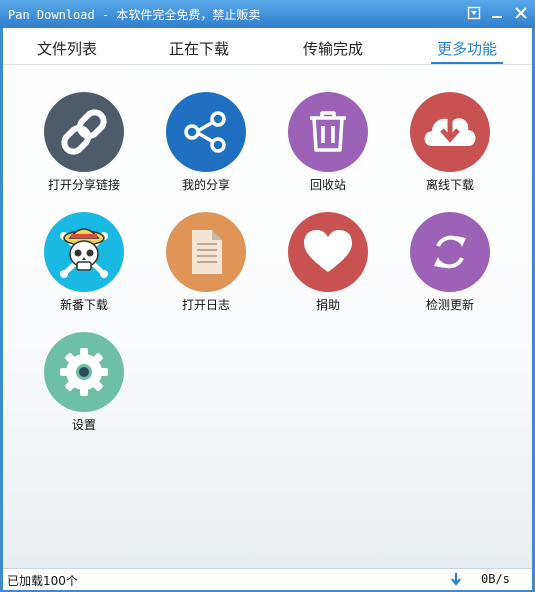 The image size is (535, 592). What do you see at coordinates (205, 305) in the screenshot?
I see `feature-label: 打开日志` at bounding box center [205, 305].